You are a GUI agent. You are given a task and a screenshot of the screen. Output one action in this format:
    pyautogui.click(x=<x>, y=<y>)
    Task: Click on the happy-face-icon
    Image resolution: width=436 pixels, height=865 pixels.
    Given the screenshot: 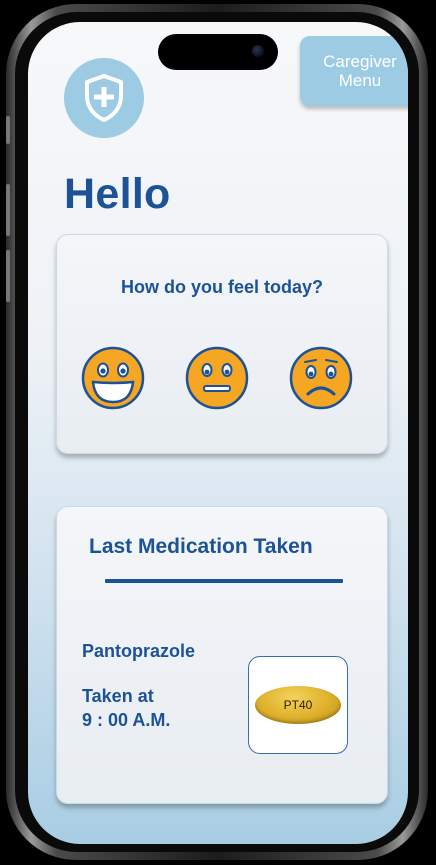 What is the action you would take?
    pyautogui.click(x=113, y=378)
    